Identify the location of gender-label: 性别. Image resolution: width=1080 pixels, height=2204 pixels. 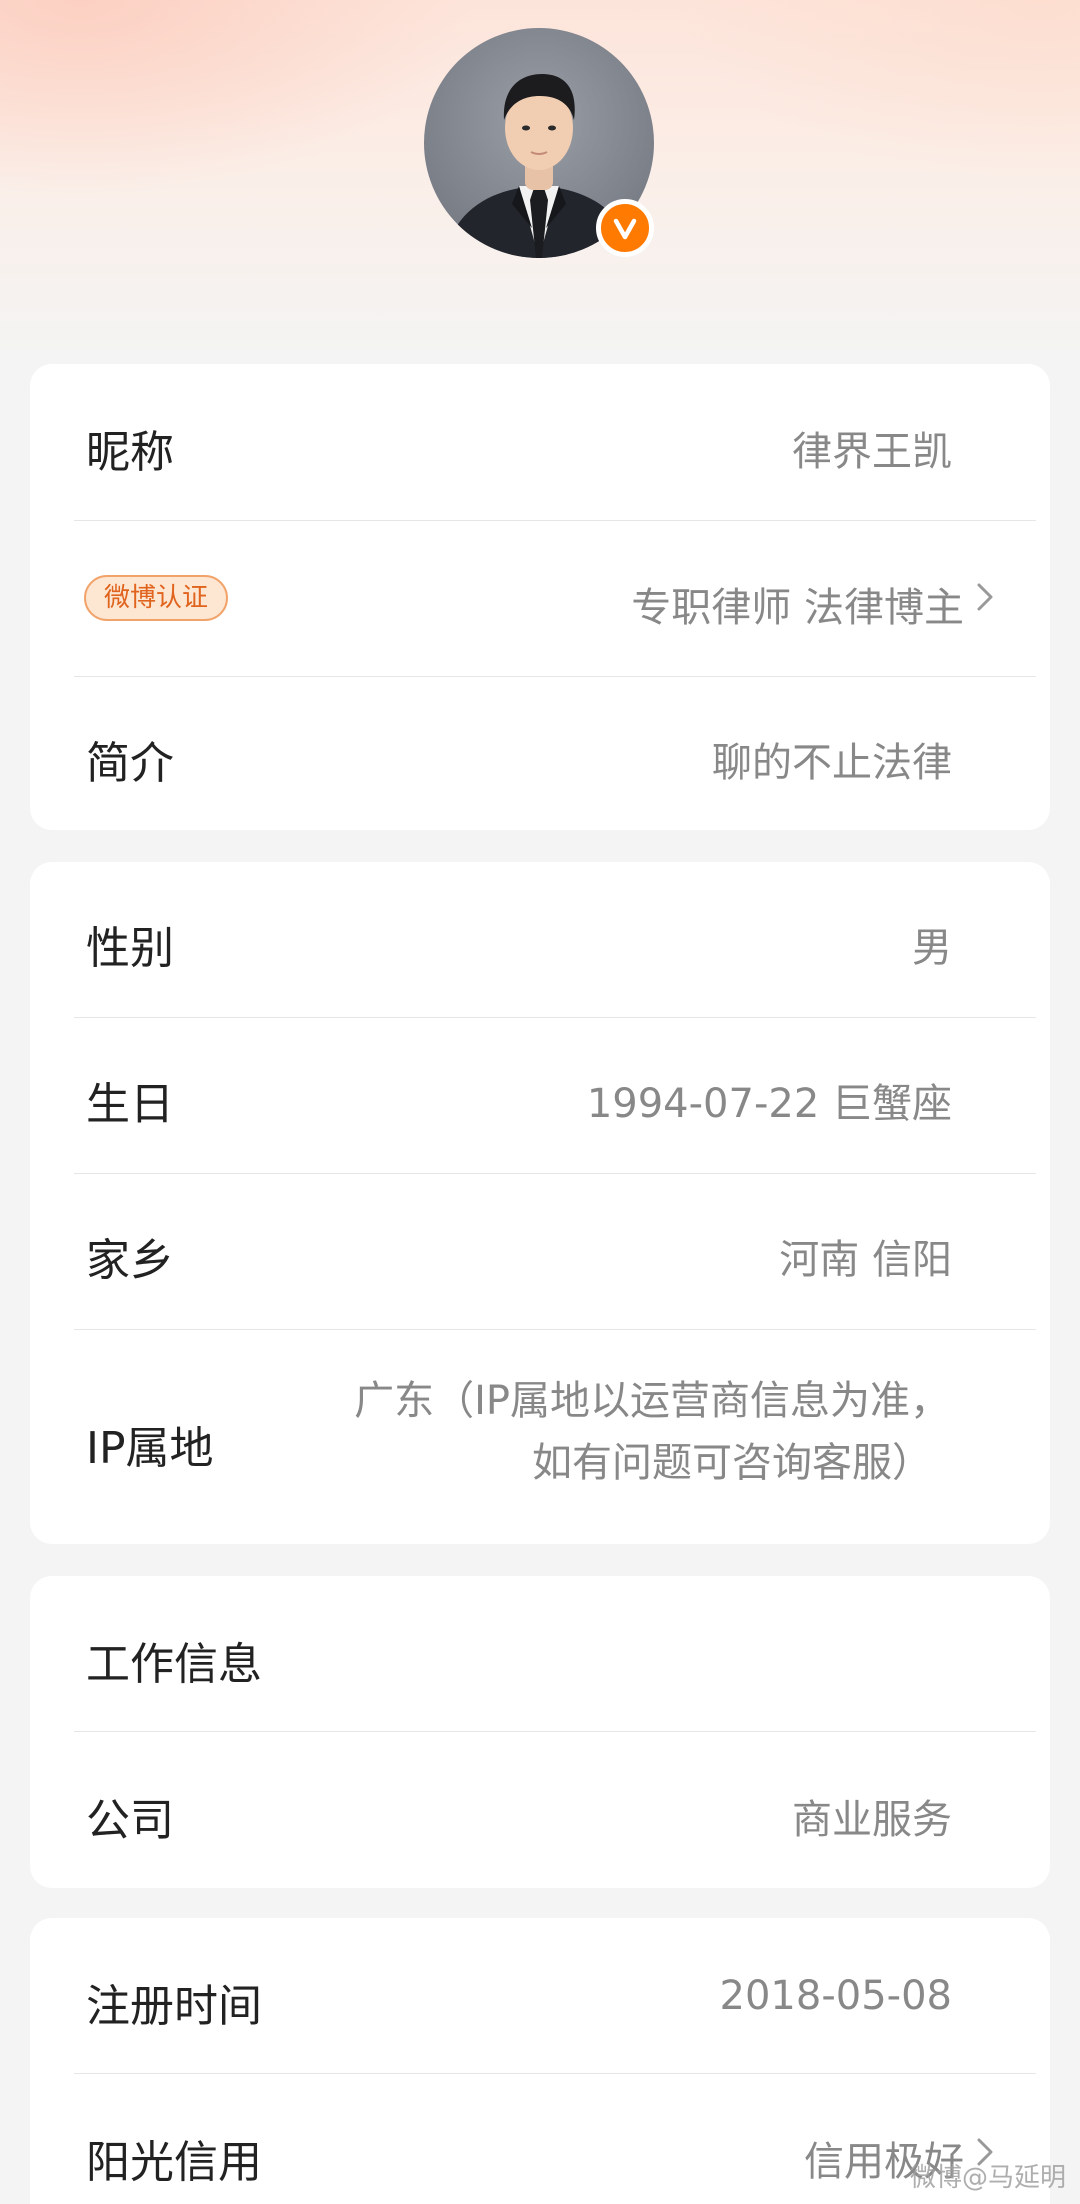
(130, 948).